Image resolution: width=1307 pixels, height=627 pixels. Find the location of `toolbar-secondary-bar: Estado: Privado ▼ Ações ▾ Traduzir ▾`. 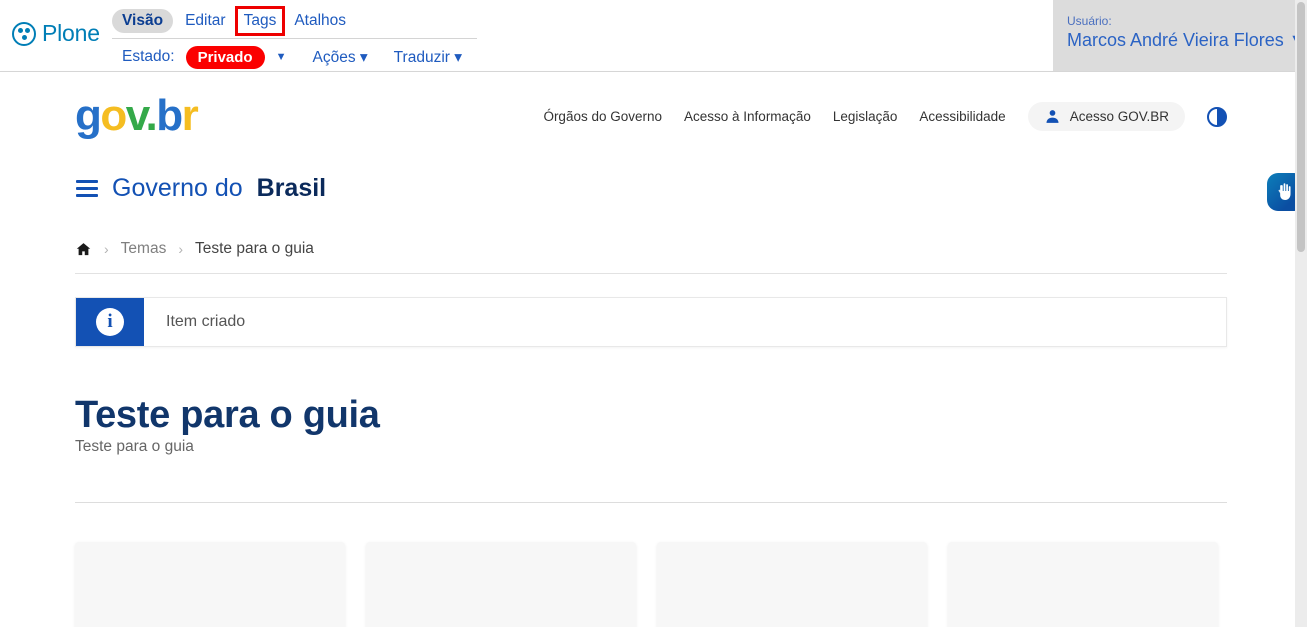

toolbar-secondary-bar: Estado: Privado ▼ Ações ▾ Traduzir ▾ is located at coordinates (294, 56).